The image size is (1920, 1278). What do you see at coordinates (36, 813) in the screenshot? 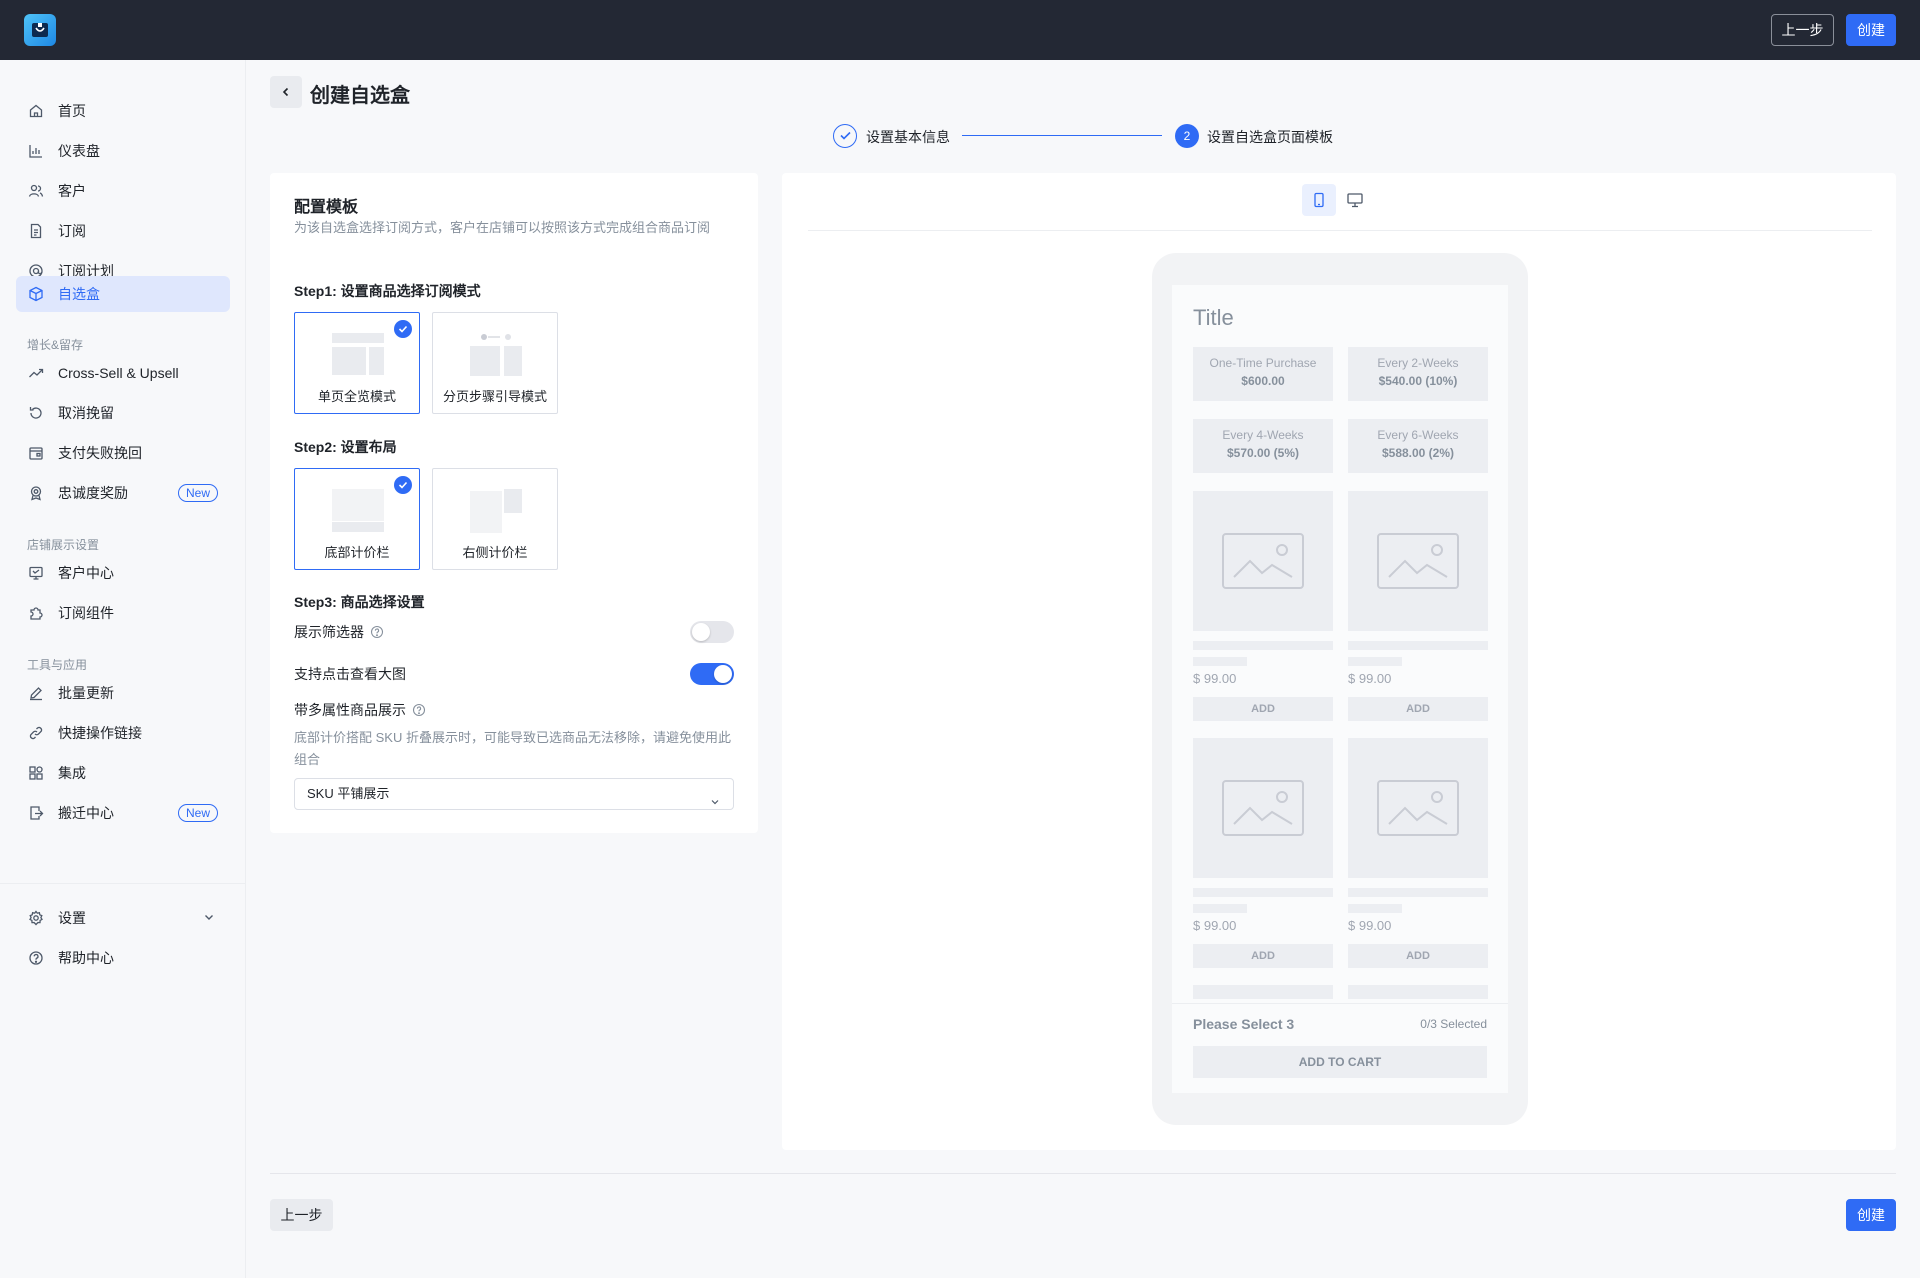
I see `migrate-icon` at bounding box center [36, 813].